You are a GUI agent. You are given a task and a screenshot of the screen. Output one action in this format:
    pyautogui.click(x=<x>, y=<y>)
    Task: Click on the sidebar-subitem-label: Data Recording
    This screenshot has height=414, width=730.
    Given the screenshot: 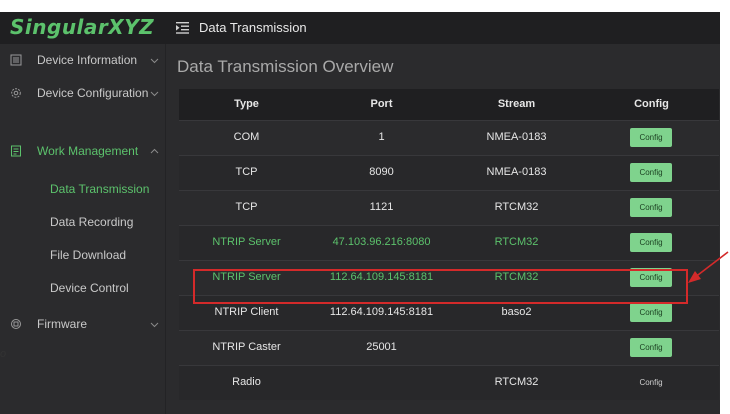 What is the action you would take?
    pyautogui.click(x=92, y=222)
    